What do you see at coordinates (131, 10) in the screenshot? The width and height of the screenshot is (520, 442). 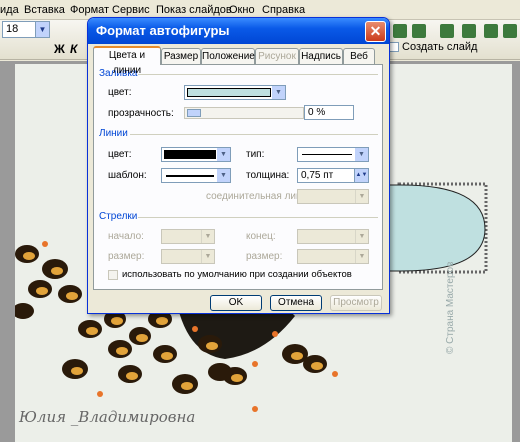 I see `menu-tools: Сервис` at bounding box center [131, 10].